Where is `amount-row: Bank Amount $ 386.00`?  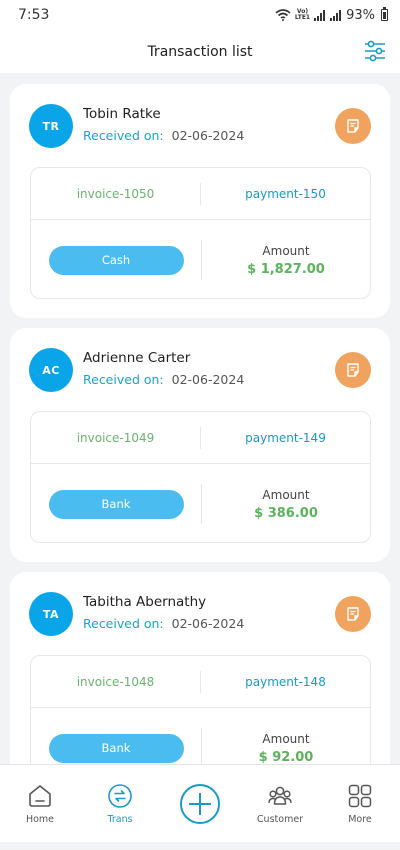 amount-row: Bank Amount $ 386.00 is located at coordinates (200, 504).